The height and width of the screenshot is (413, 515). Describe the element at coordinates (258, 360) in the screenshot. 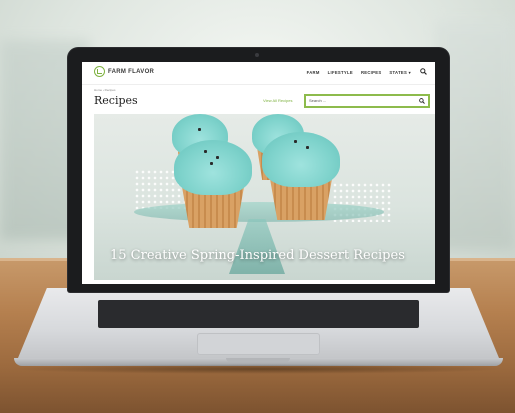

I see `laptop-notch` at that location.